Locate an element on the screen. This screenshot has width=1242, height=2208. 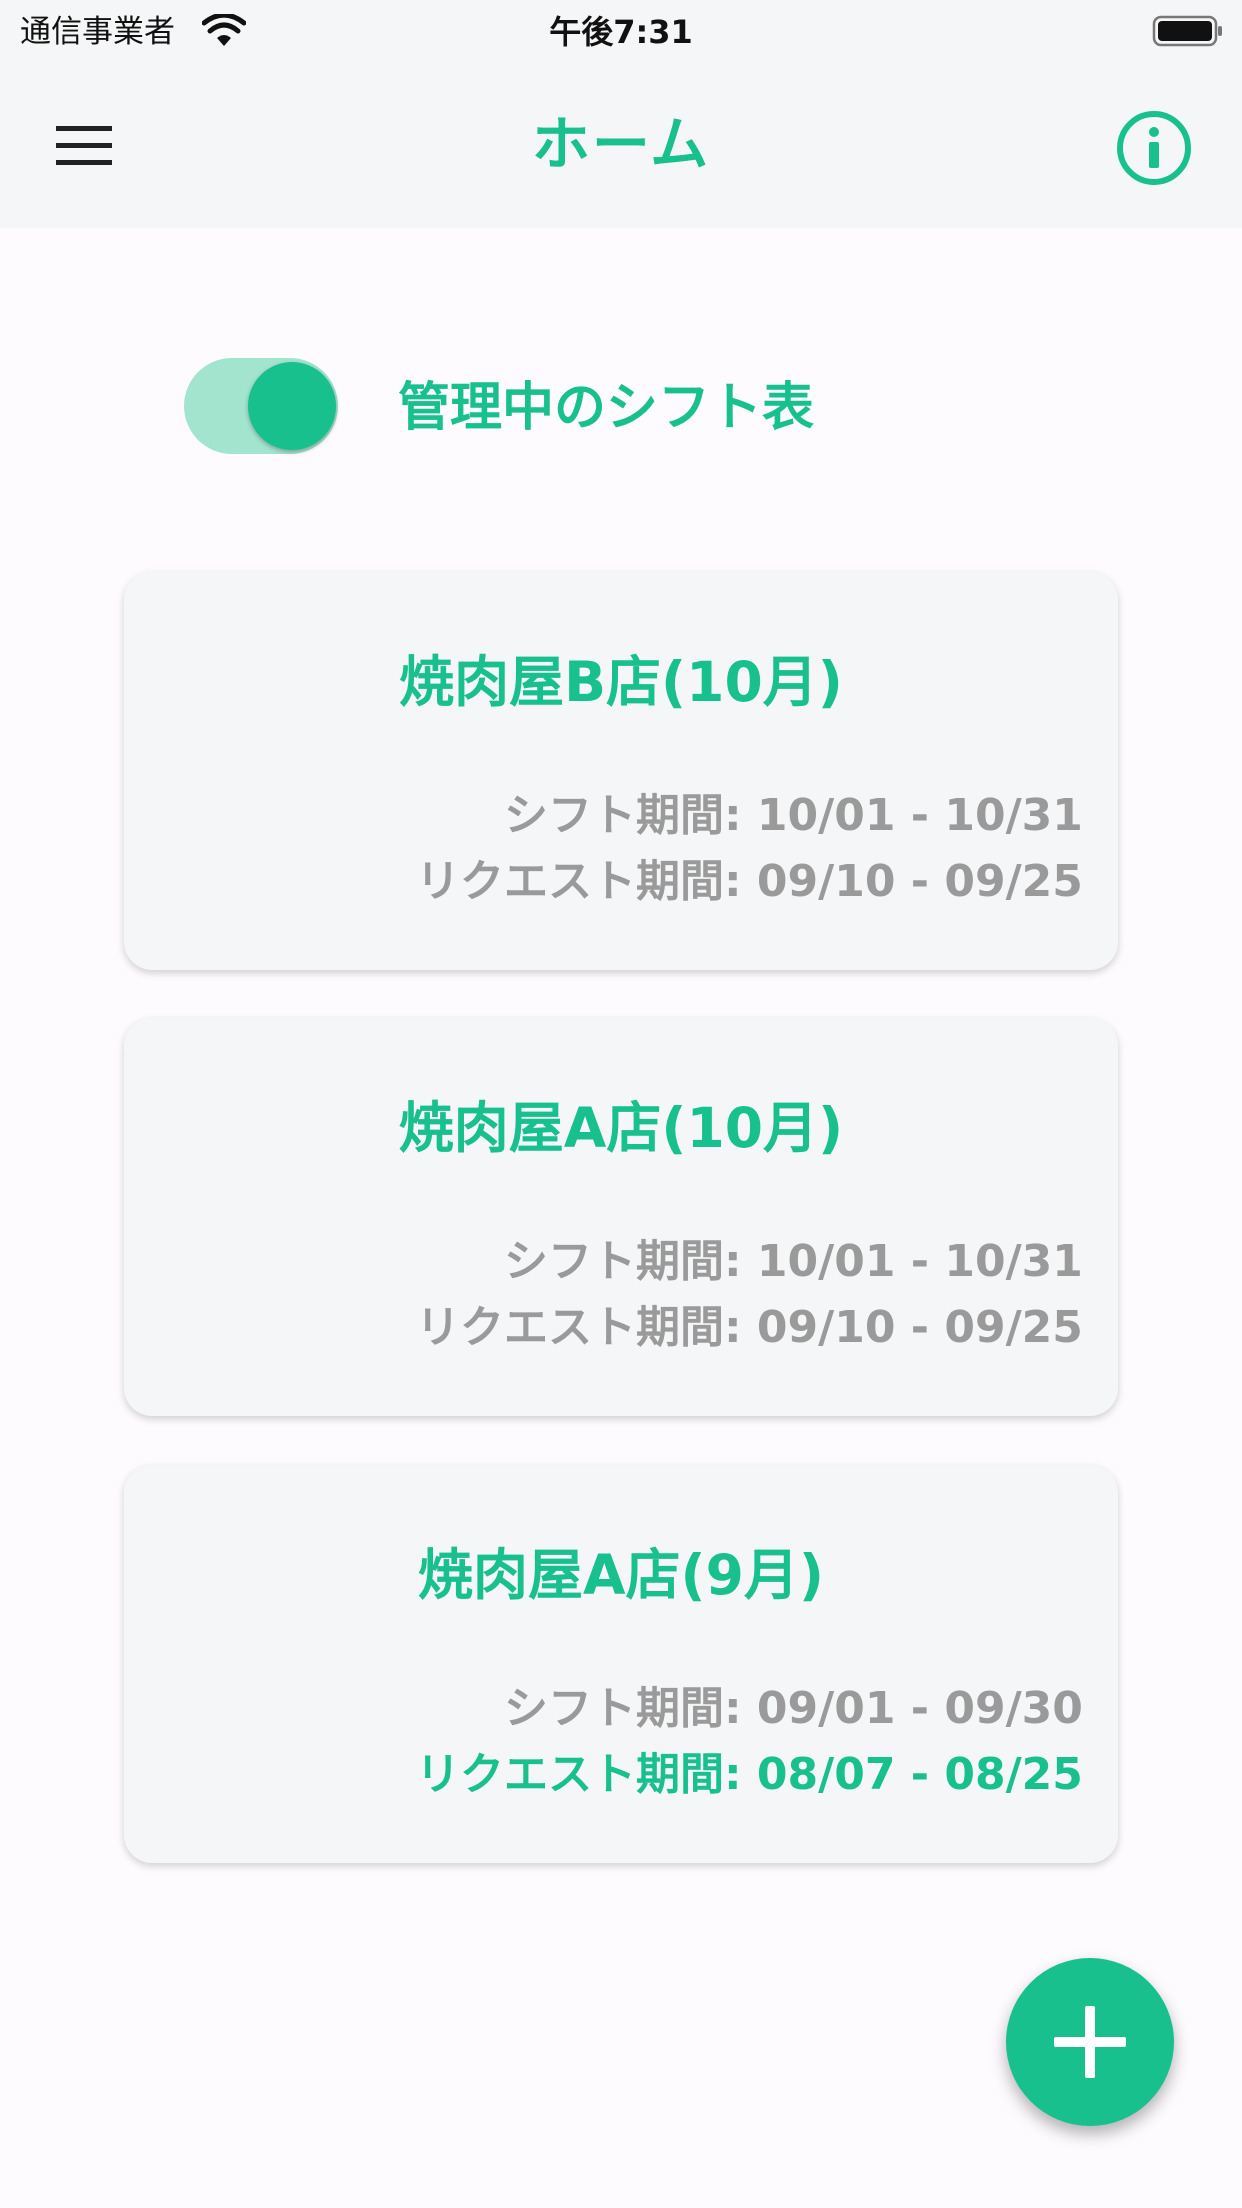
battery-icon is located at coordinates (1187, 31).